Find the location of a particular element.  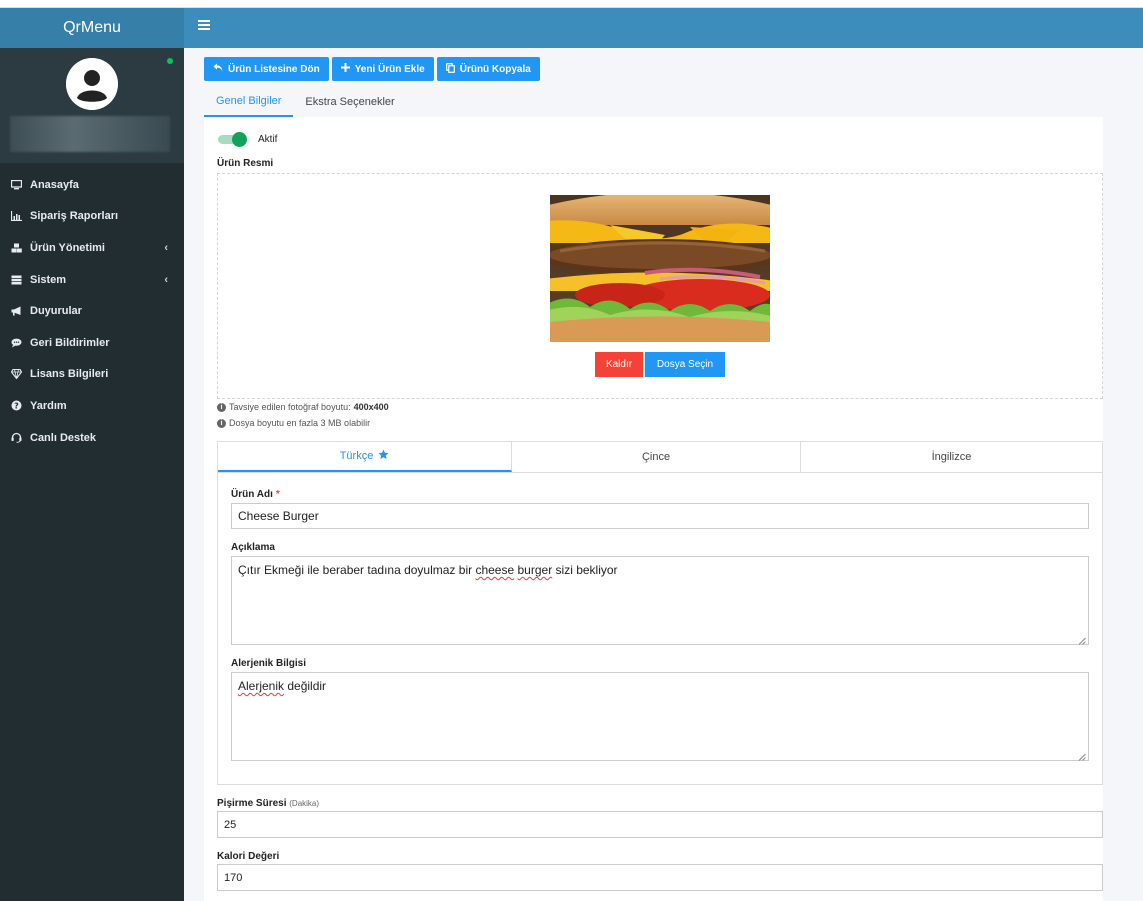

server-icon is located at coordinates (16, 280).